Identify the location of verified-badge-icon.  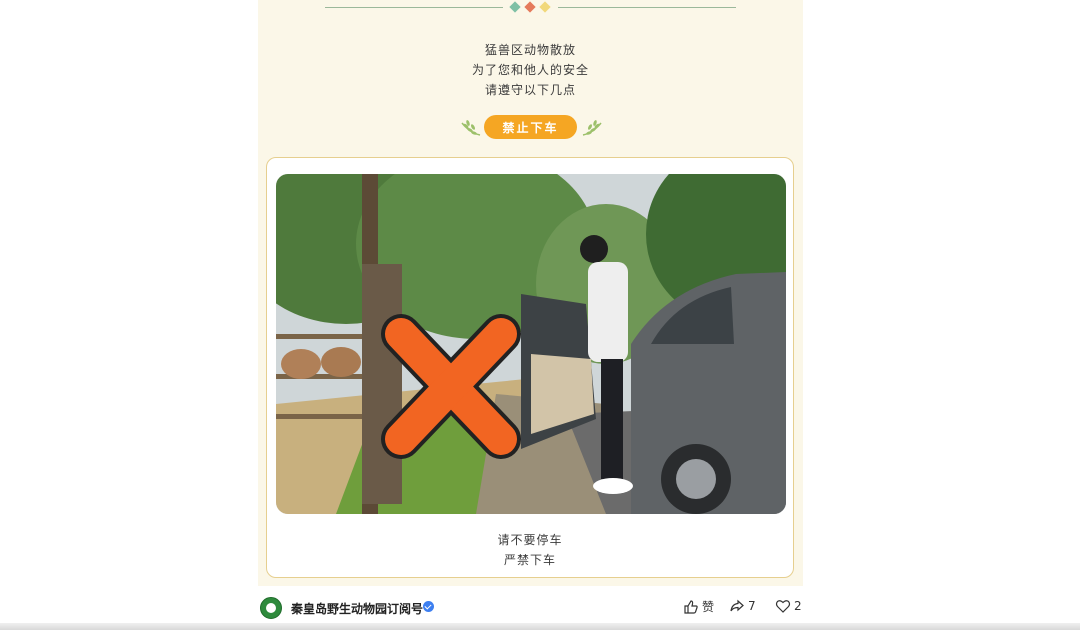
(428, 606).